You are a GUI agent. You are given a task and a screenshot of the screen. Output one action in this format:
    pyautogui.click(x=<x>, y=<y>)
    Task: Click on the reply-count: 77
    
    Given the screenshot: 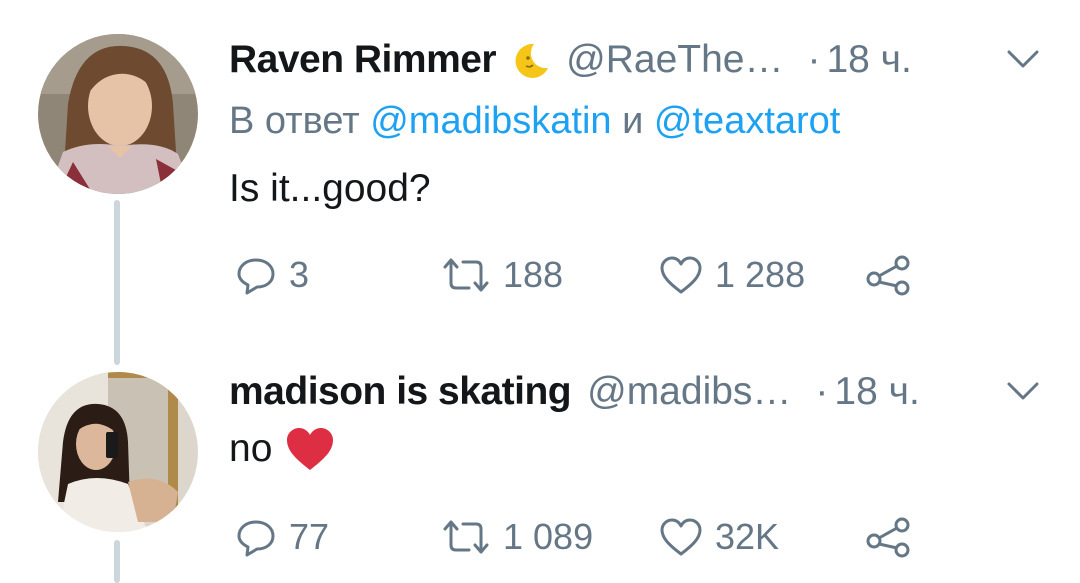 What is the action you would take?
    pyautogui.click(x=309, y=536)
    